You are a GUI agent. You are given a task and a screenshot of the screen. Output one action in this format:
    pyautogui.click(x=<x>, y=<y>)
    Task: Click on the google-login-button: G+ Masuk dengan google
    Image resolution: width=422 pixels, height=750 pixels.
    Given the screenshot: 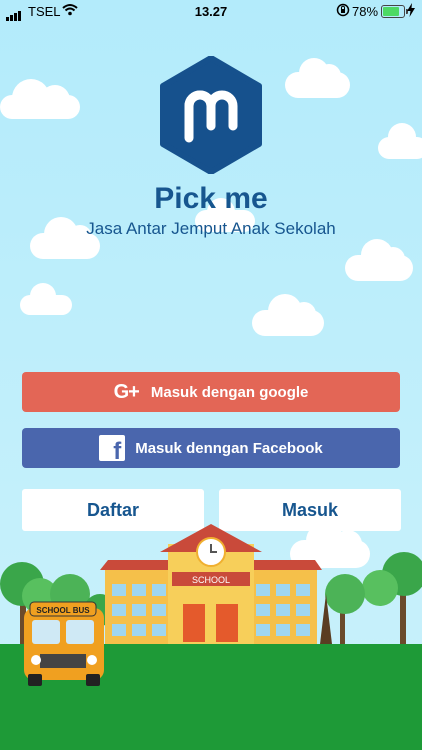 What is the action you would take?
    pyautogui.click(x=211, y=392)
    